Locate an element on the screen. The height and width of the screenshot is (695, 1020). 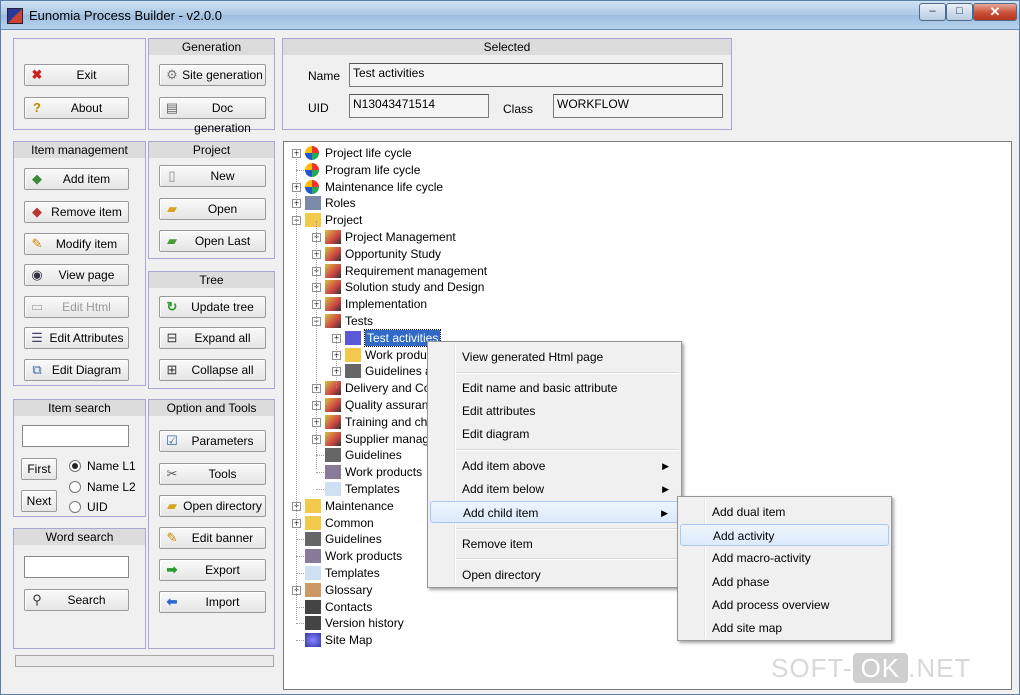
submenu-item-label: Add macro-activity is located at coordinates (761, 558).